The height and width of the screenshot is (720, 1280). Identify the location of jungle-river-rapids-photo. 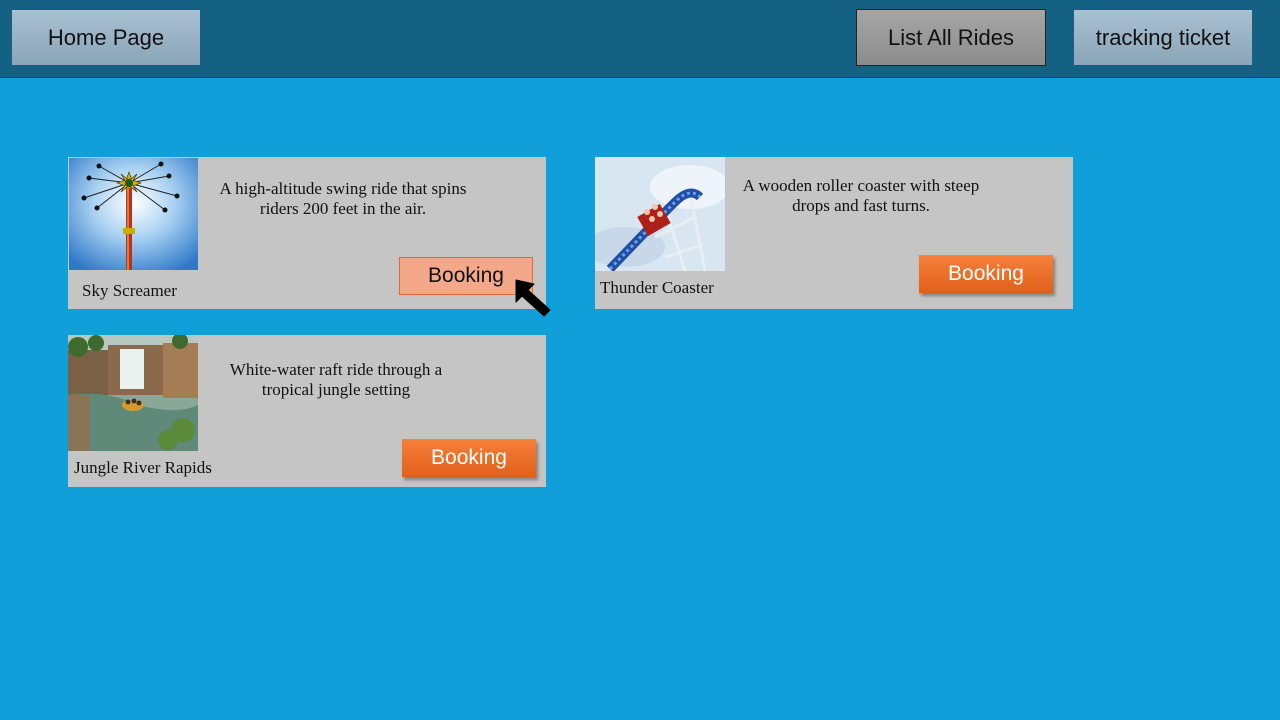
(133, 393).